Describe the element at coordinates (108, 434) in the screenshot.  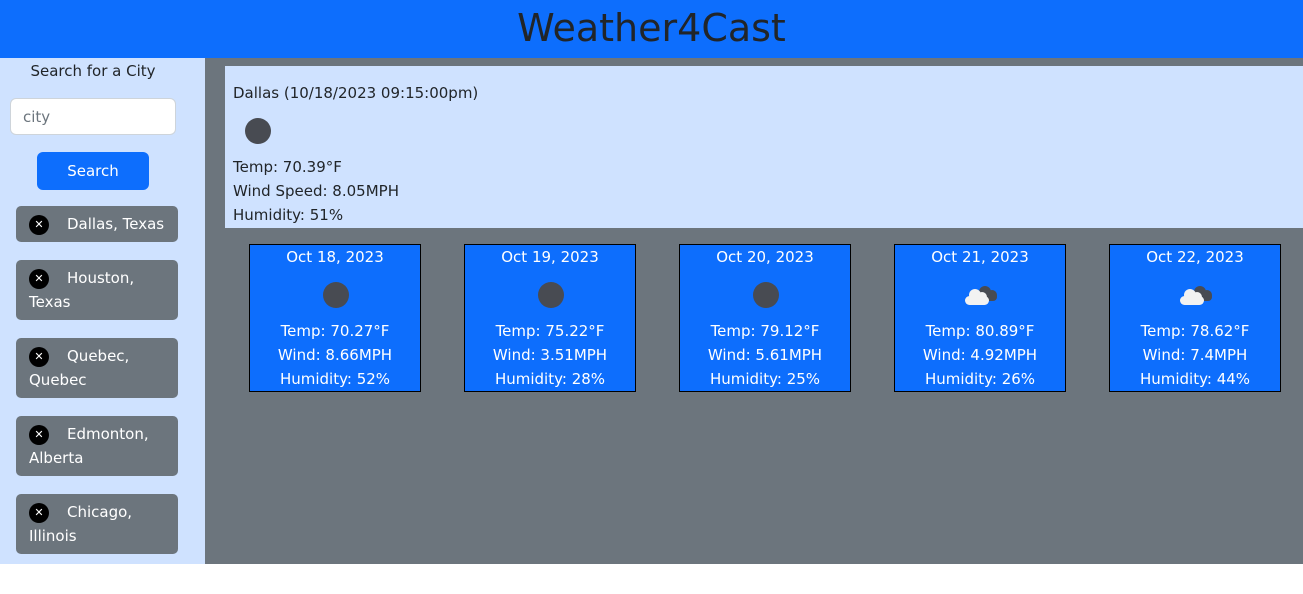
I see `history-city-label: Edmonton,` at that location.